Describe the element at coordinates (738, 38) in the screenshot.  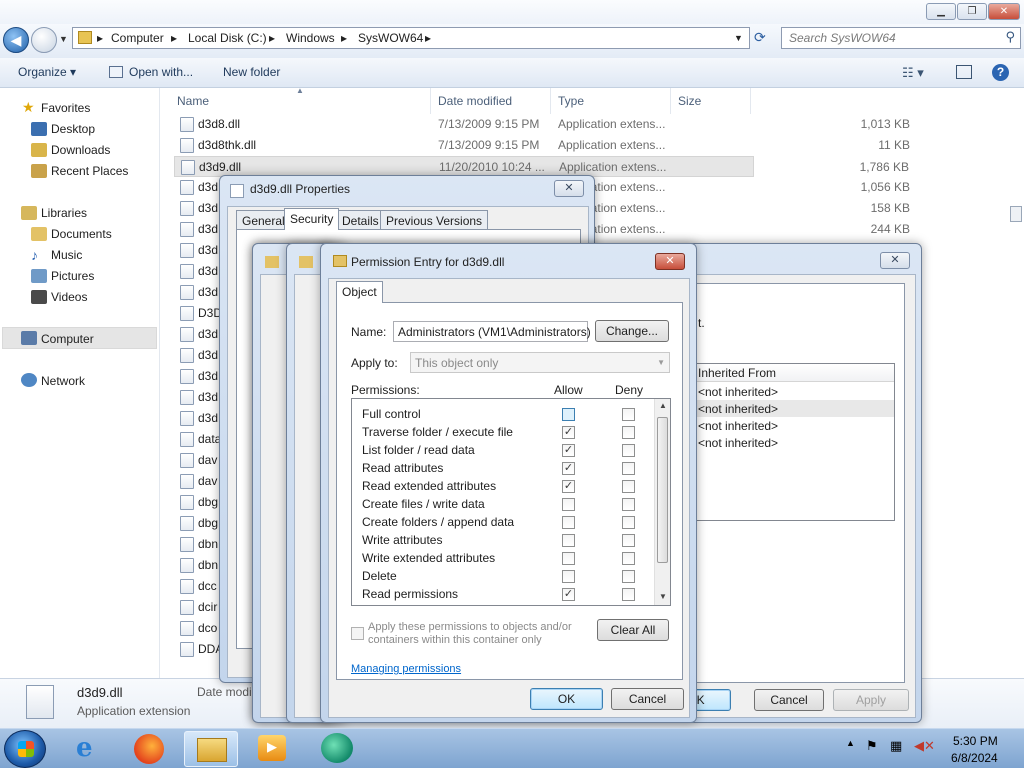
I see `address-dropdown-icon: ▼` at that location.